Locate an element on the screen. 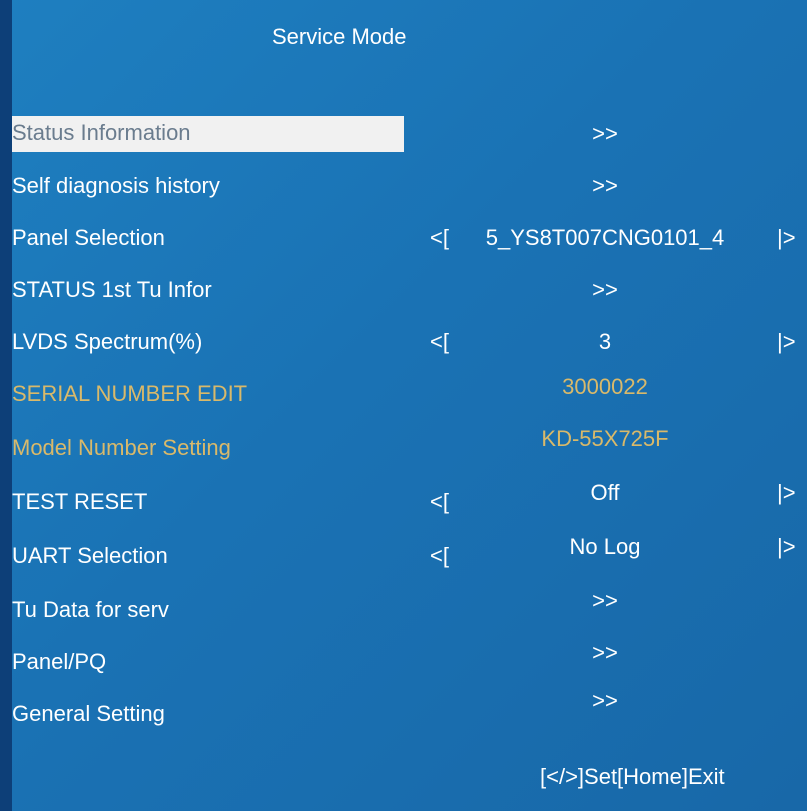 The width and height of the screenshot is (807, 811). menu-item-test-reset: TEST RESET <[ Off |> is located at coordinates (403, 502).